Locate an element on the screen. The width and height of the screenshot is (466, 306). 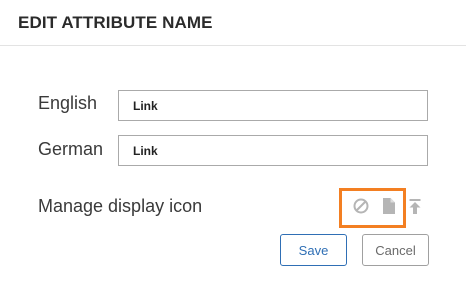
dialog-title: EDIT ATTRIBUTE NAME is located at coordinates (115, 22).